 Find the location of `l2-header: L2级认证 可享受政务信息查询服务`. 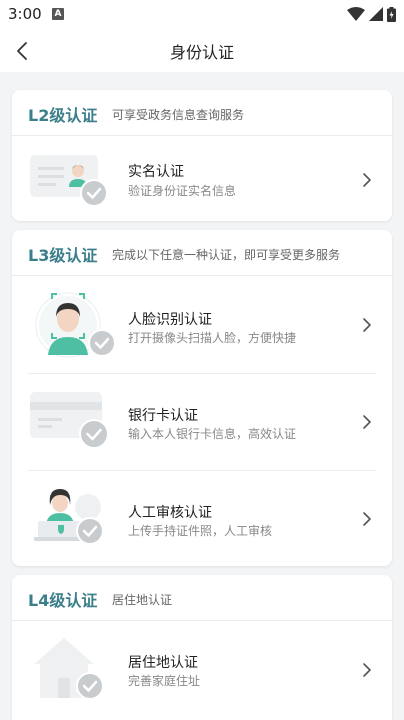

l2-header: L2级认证 可享受政务信息查询服务 is located at coordinates (202, 113).